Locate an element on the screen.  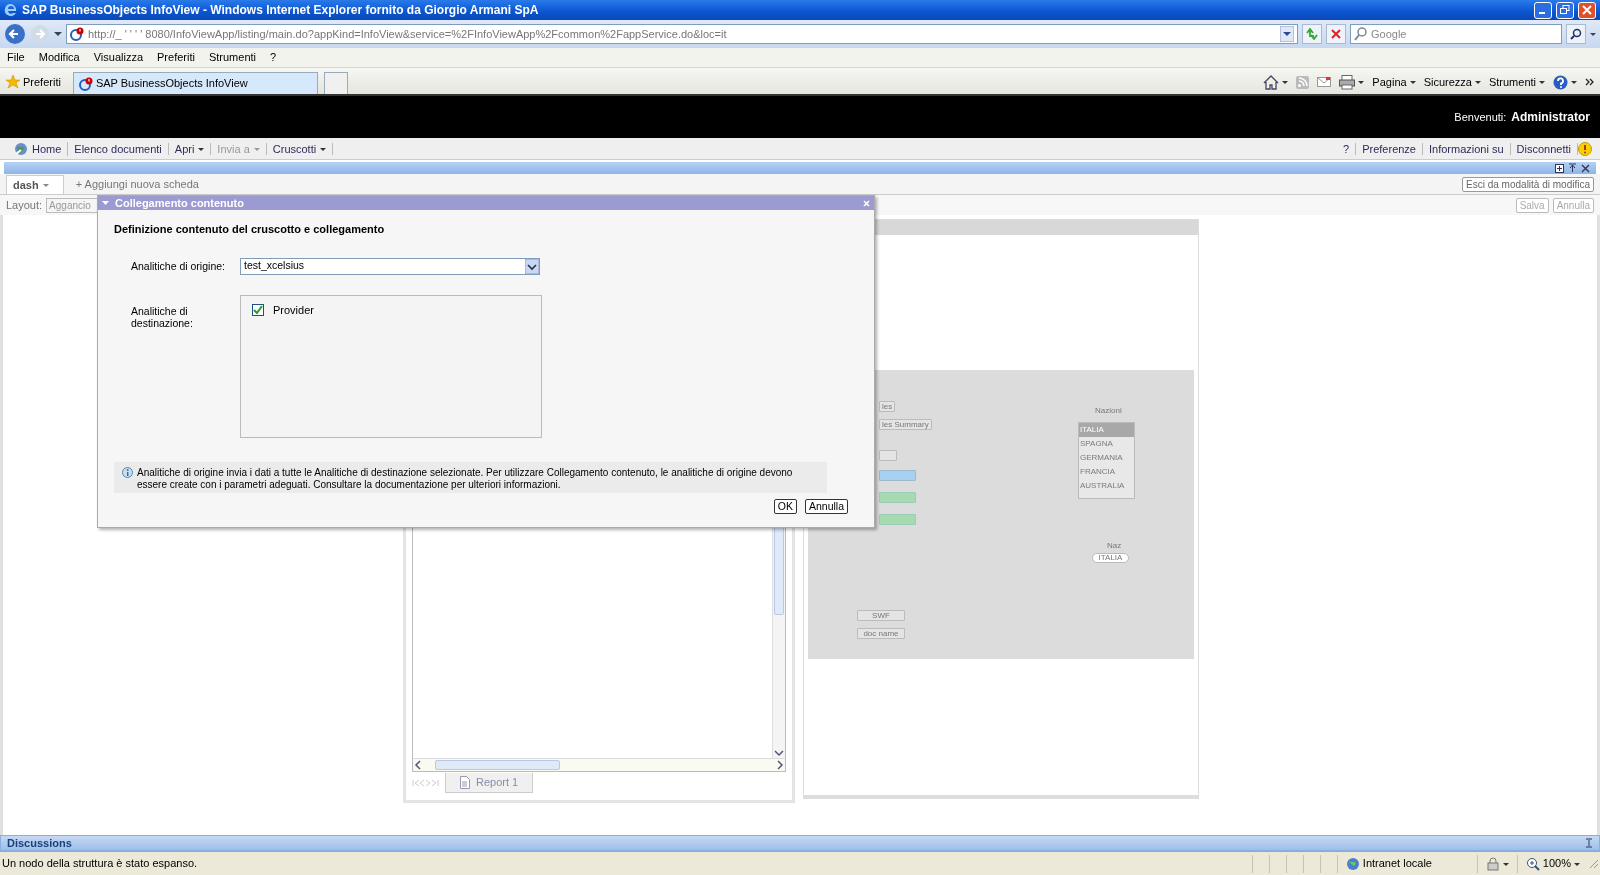
nav-link: Home is located at coordinates (38, 148).